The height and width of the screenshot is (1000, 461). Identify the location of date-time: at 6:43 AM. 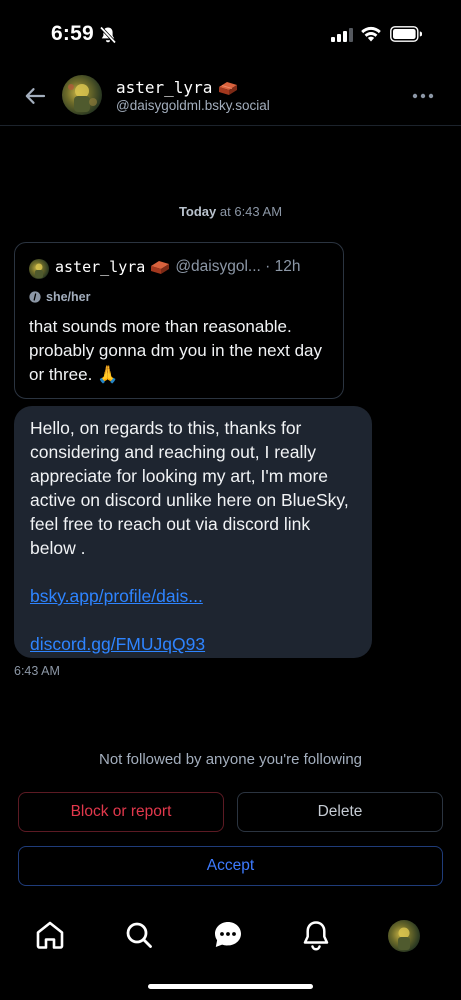
(251, 211).